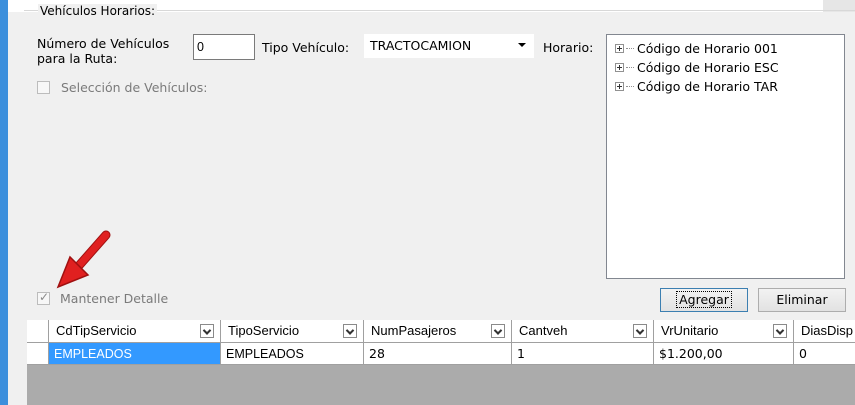 This screenshot has width=855, height=405. What do you see at coordinates (724, 331) in the screenshot?
I see `column-header-vrunitario: VrUnitario` at bounding box center [724, 331].